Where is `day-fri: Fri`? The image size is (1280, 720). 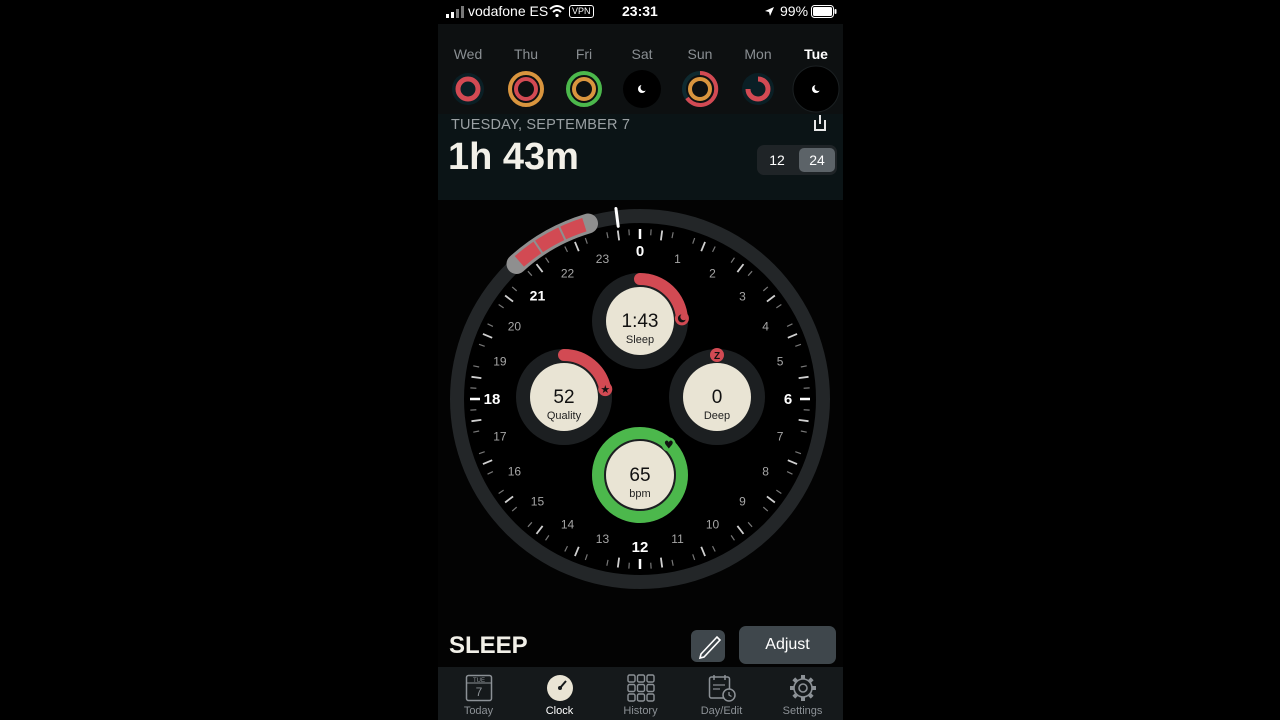 day-fri: Fri is located at coordinates (584, 78).